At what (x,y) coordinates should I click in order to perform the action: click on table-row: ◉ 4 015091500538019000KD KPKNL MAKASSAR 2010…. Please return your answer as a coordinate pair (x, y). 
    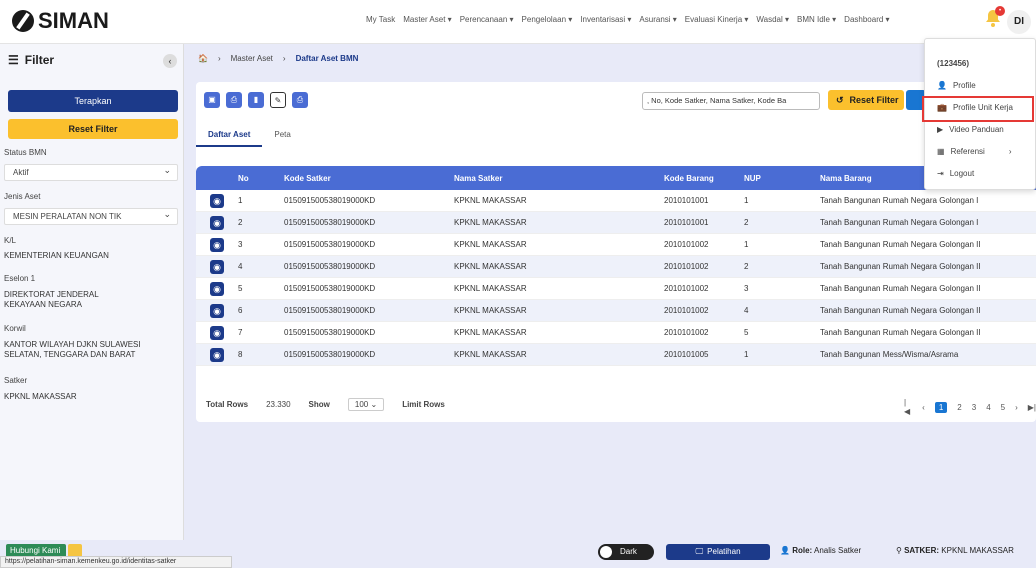
    Looking at the image, I should click on (616, 267).